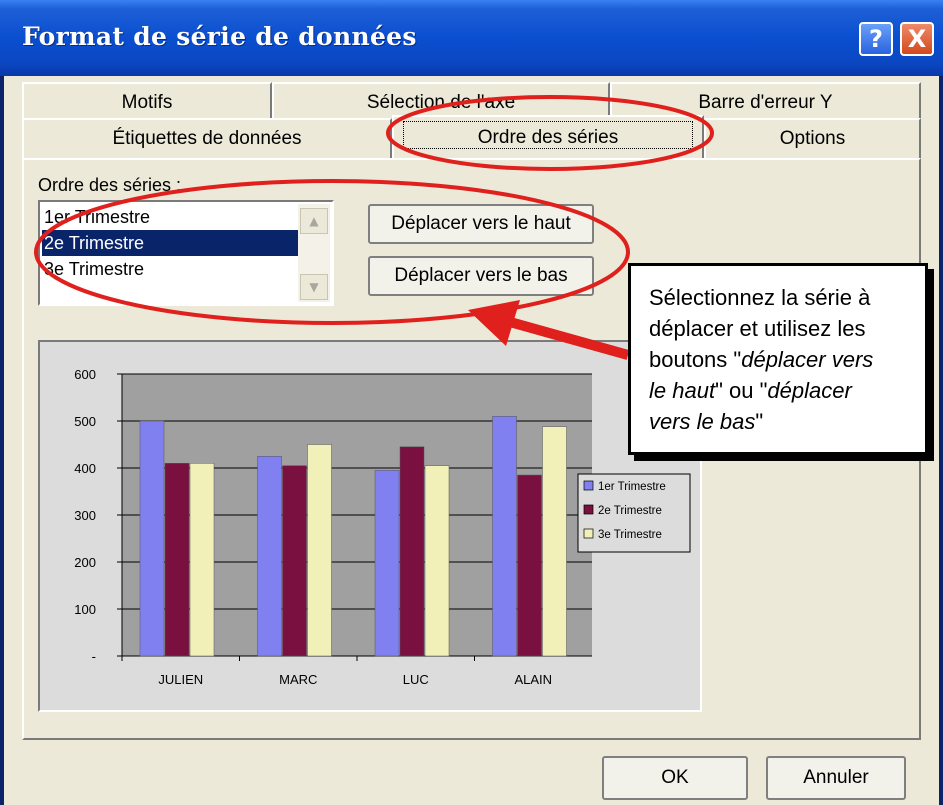 The width and height of the screenshot is (943, 805). I want to click on tab-selection-axe: Sélection de l'axe, so click(441, 100).